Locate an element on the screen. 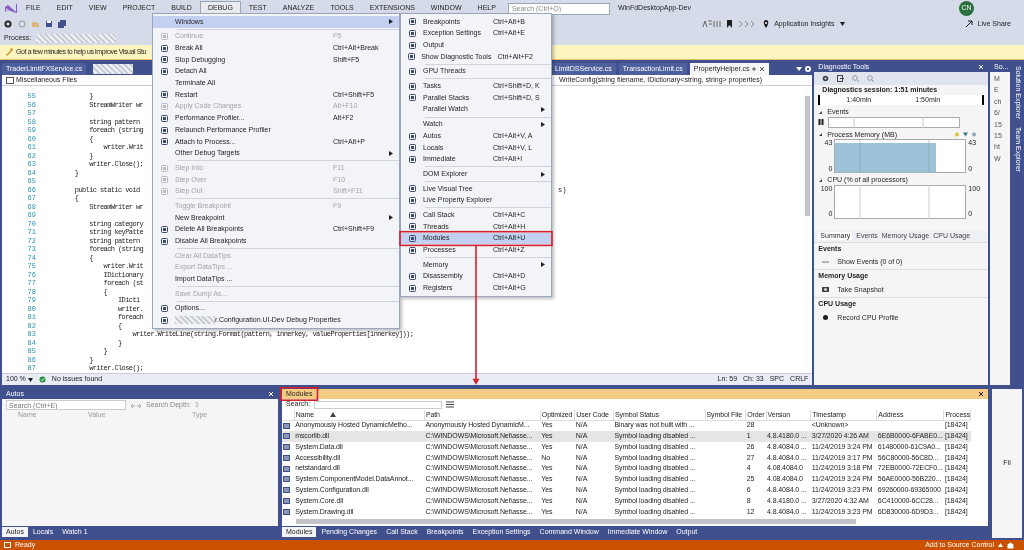 This screenshot has height=550, width=1024. back-icon is located at coordinates (8, 24).